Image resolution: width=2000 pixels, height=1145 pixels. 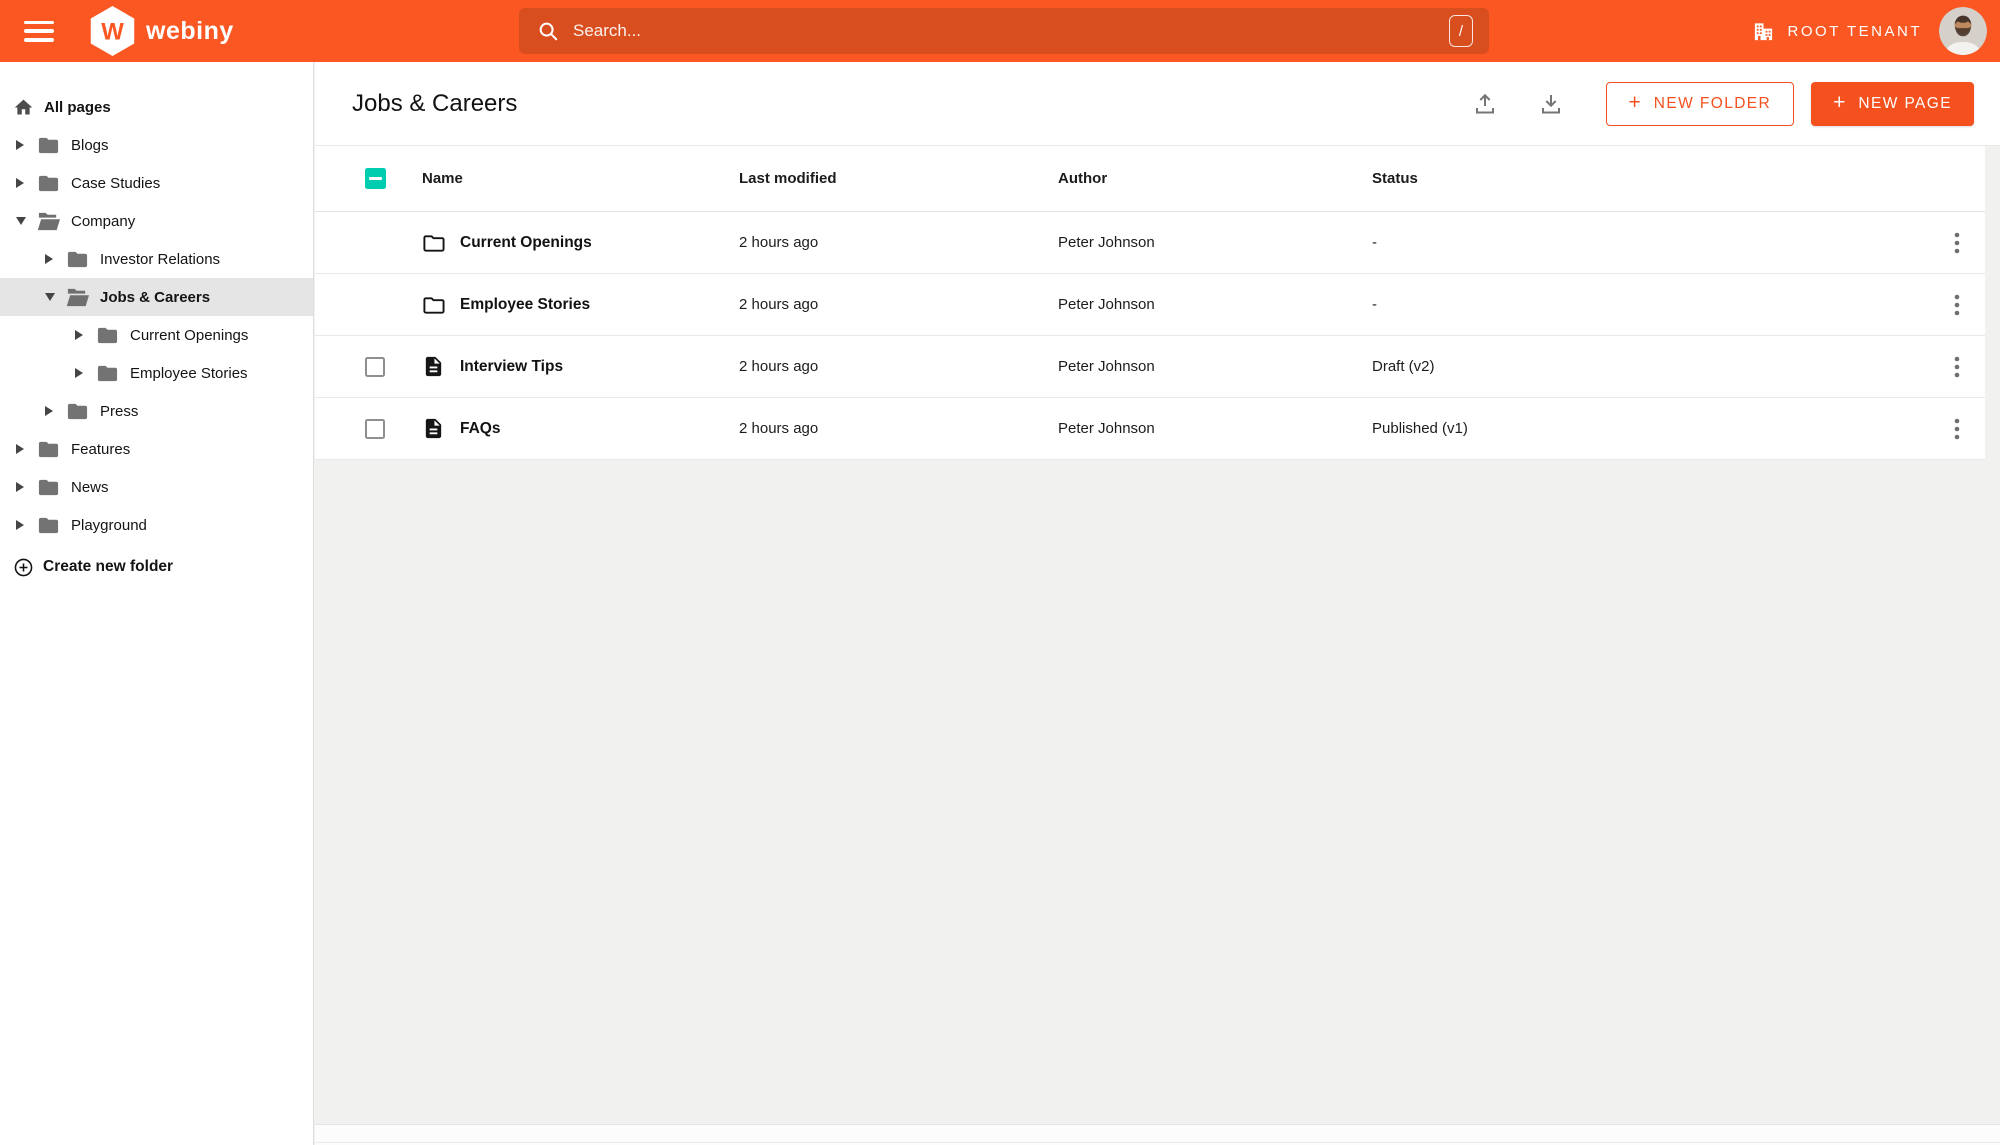 What do you see at coordinates (108, 566) in the screenshot?
I see `create-new-folder-label: Create new folder` at bounding box center [108, 566].